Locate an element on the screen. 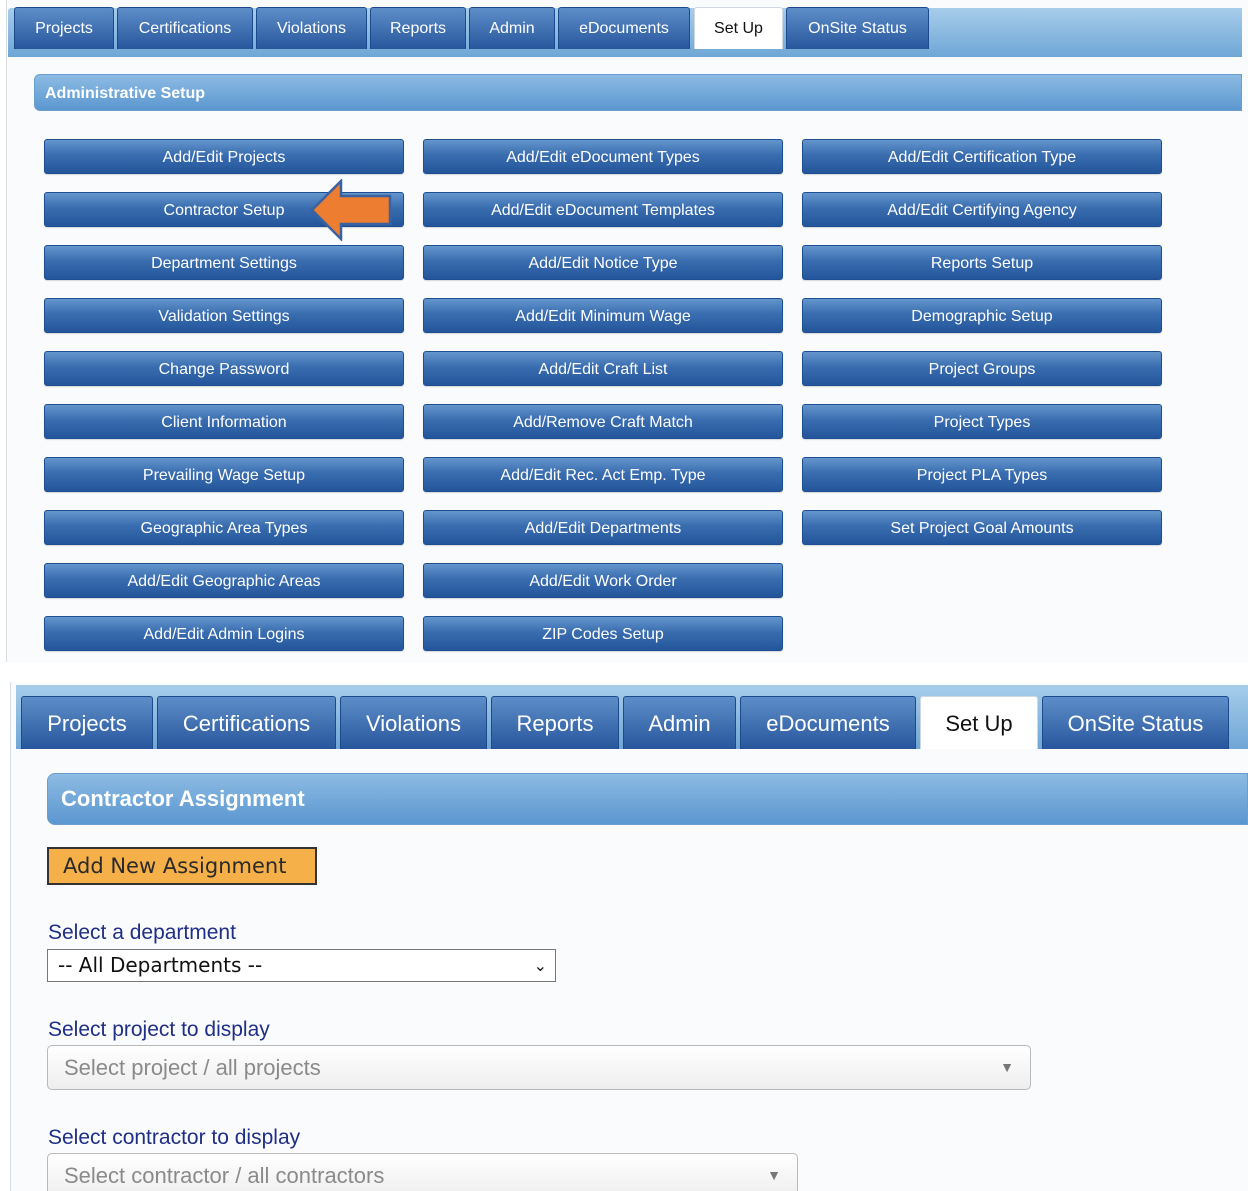  geographic-area-types-button: Geographic Area Types is located at coordinates (224, 527).